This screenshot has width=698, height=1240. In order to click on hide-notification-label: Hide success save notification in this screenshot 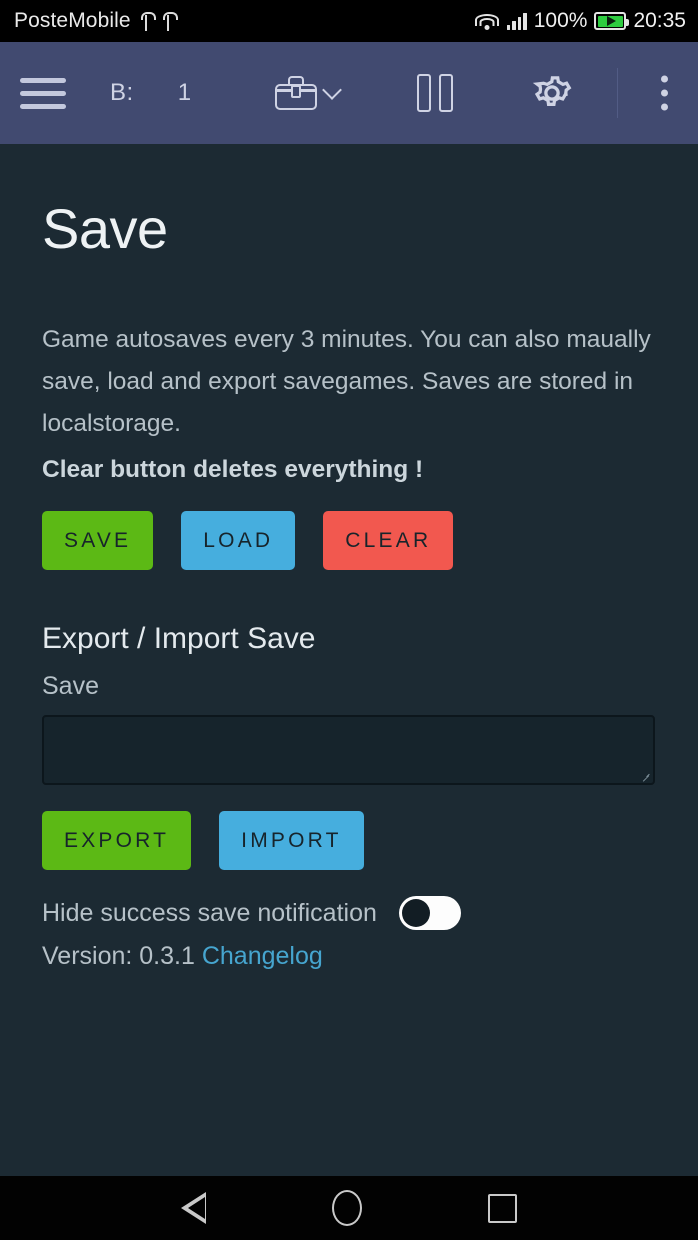, I will do `click(209, 912)`.